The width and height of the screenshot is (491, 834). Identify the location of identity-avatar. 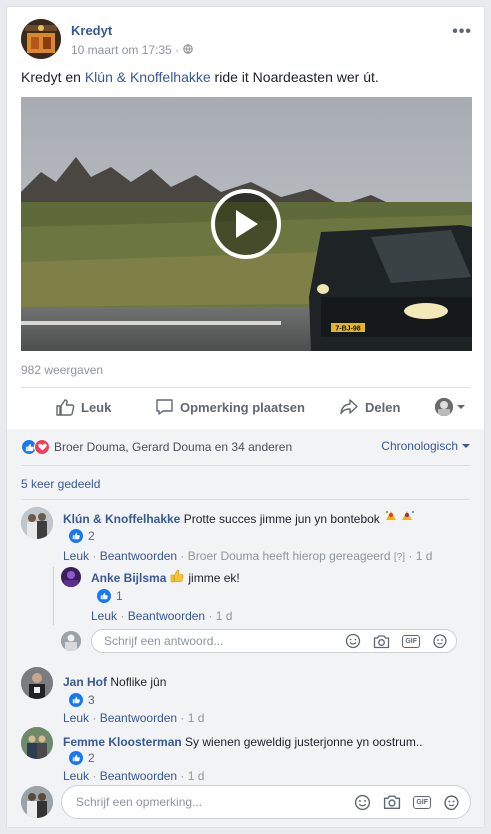
(444, 407).